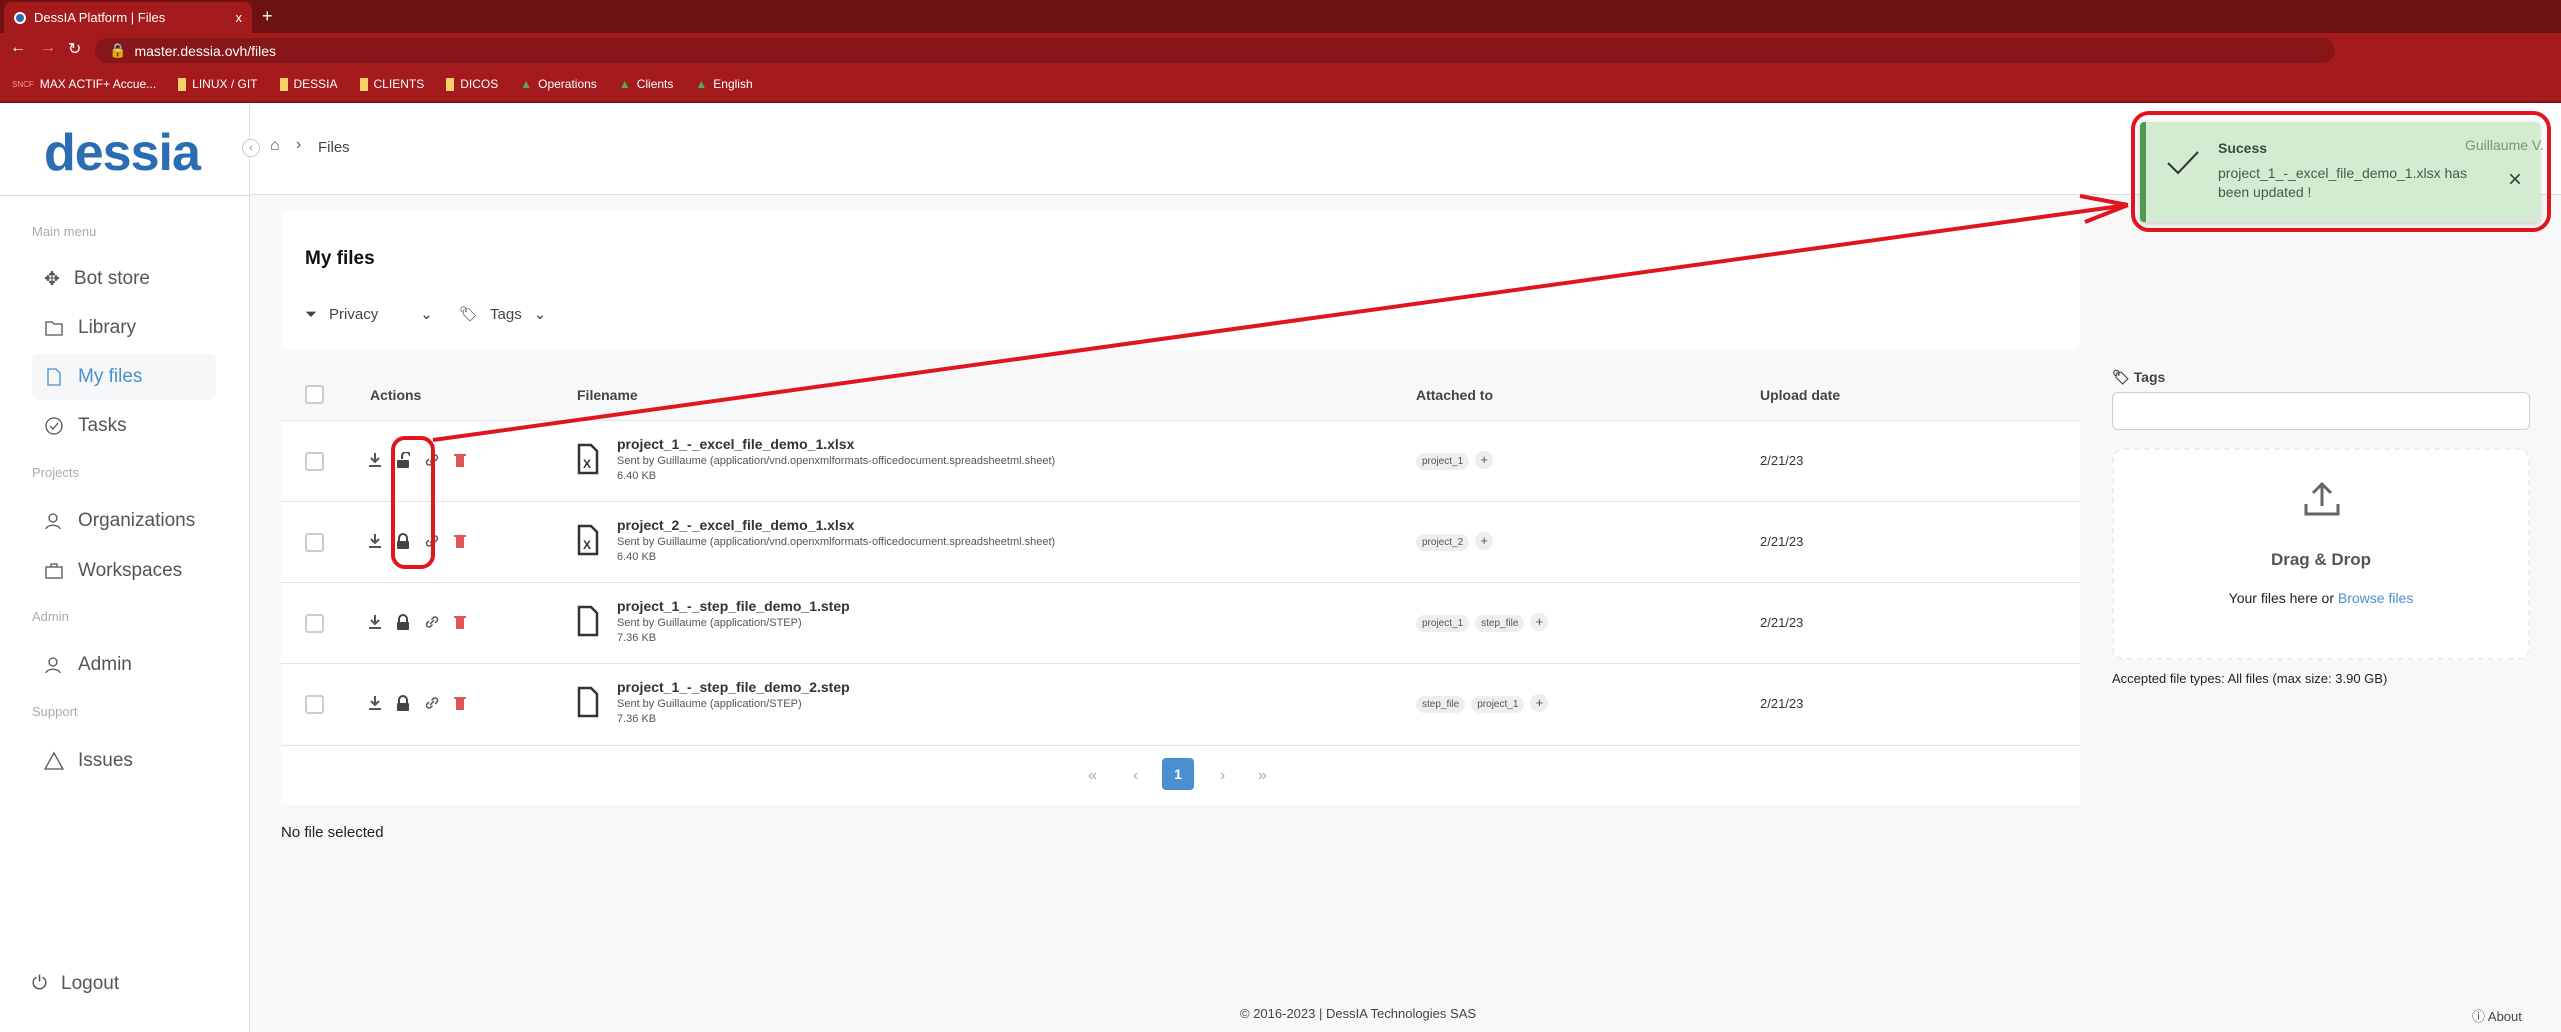 This screenshot has height=1032, width=2561. I want to click on forward-icon: →, so click(48, 48).